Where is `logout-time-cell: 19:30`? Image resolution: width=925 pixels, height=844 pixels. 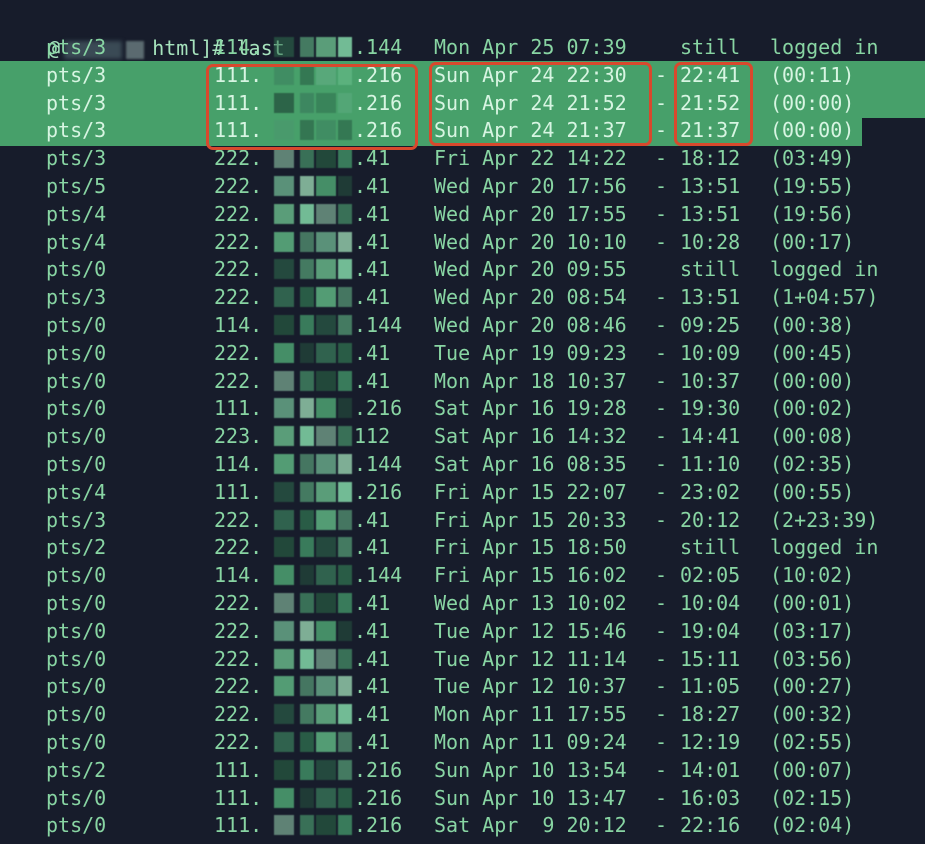
logout-time-cell: 19:30 is located at coordinates (710, 408).